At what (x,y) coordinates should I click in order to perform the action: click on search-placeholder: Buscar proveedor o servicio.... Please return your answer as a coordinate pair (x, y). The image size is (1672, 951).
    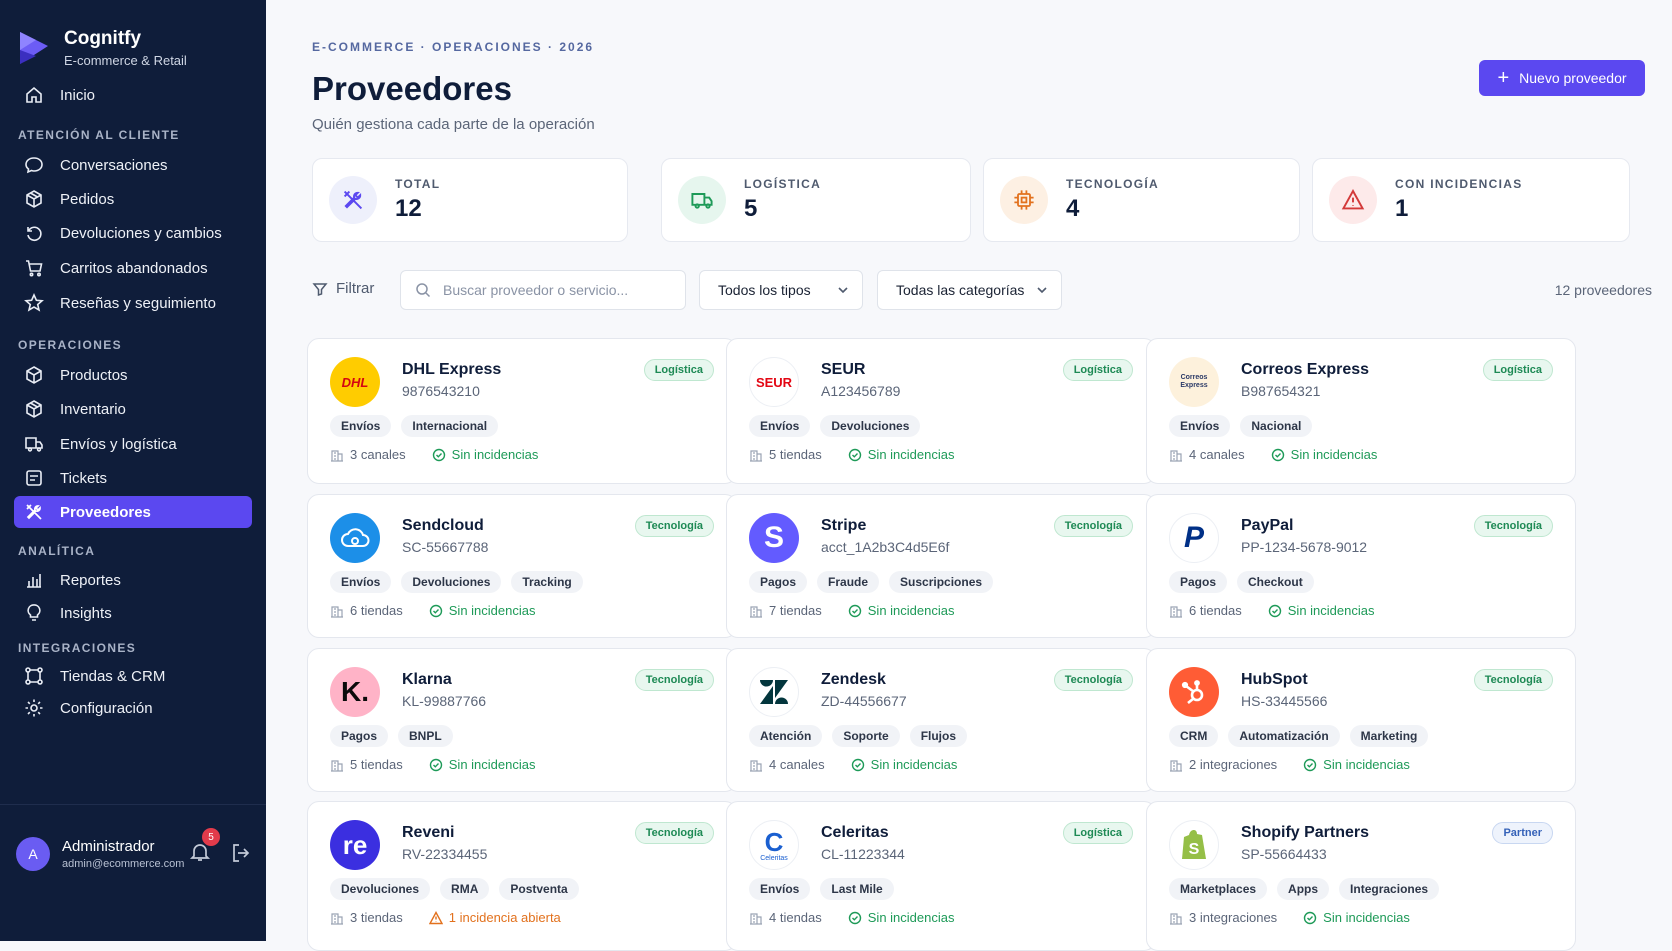
    Looking at the image, I should click on (536, 290).